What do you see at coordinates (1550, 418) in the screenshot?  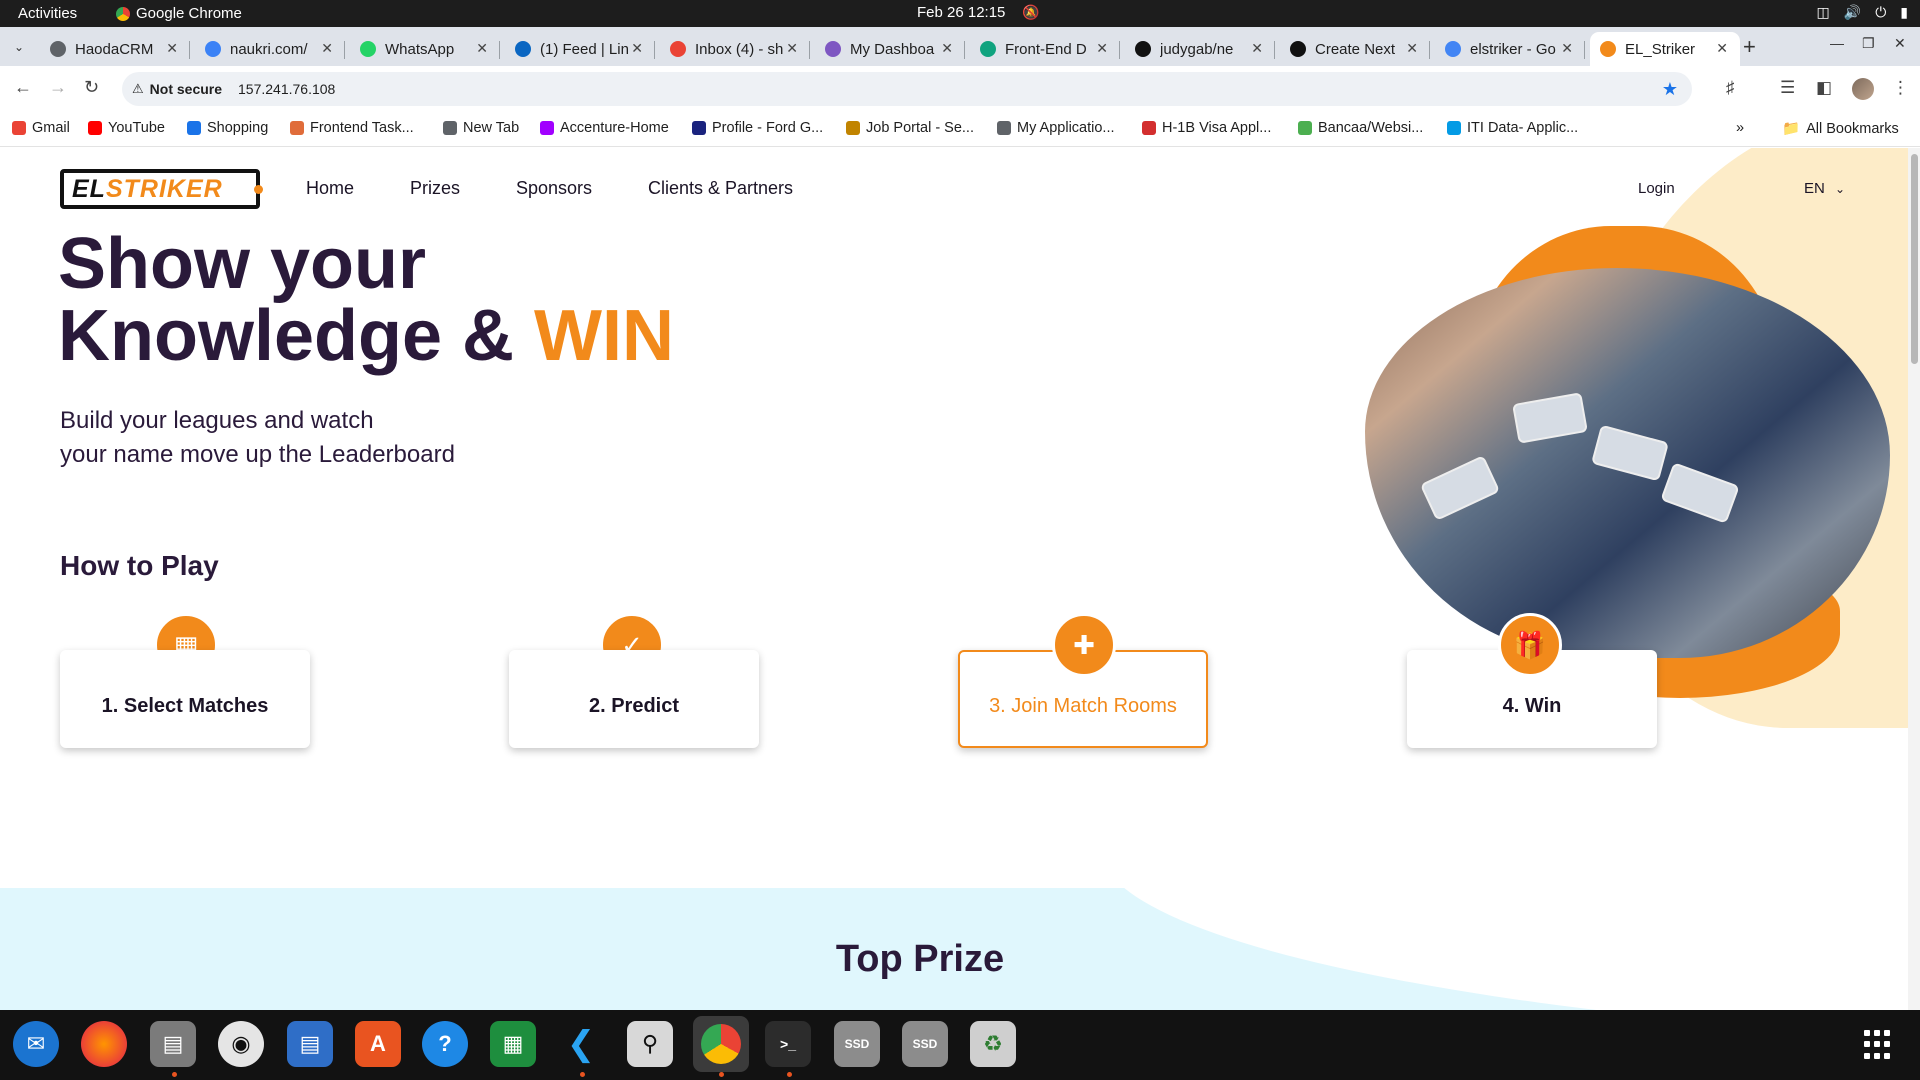 I see `phone-shape` at bounding box center [1550, 418].